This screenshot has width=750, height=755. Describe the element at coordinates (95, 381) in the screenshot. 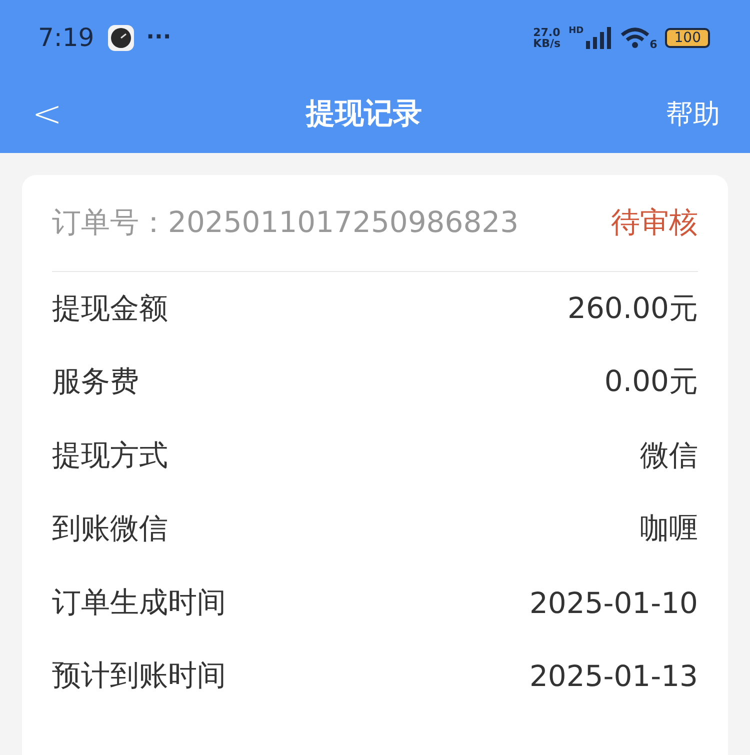

I see `detail-label: 服务费` at that location.